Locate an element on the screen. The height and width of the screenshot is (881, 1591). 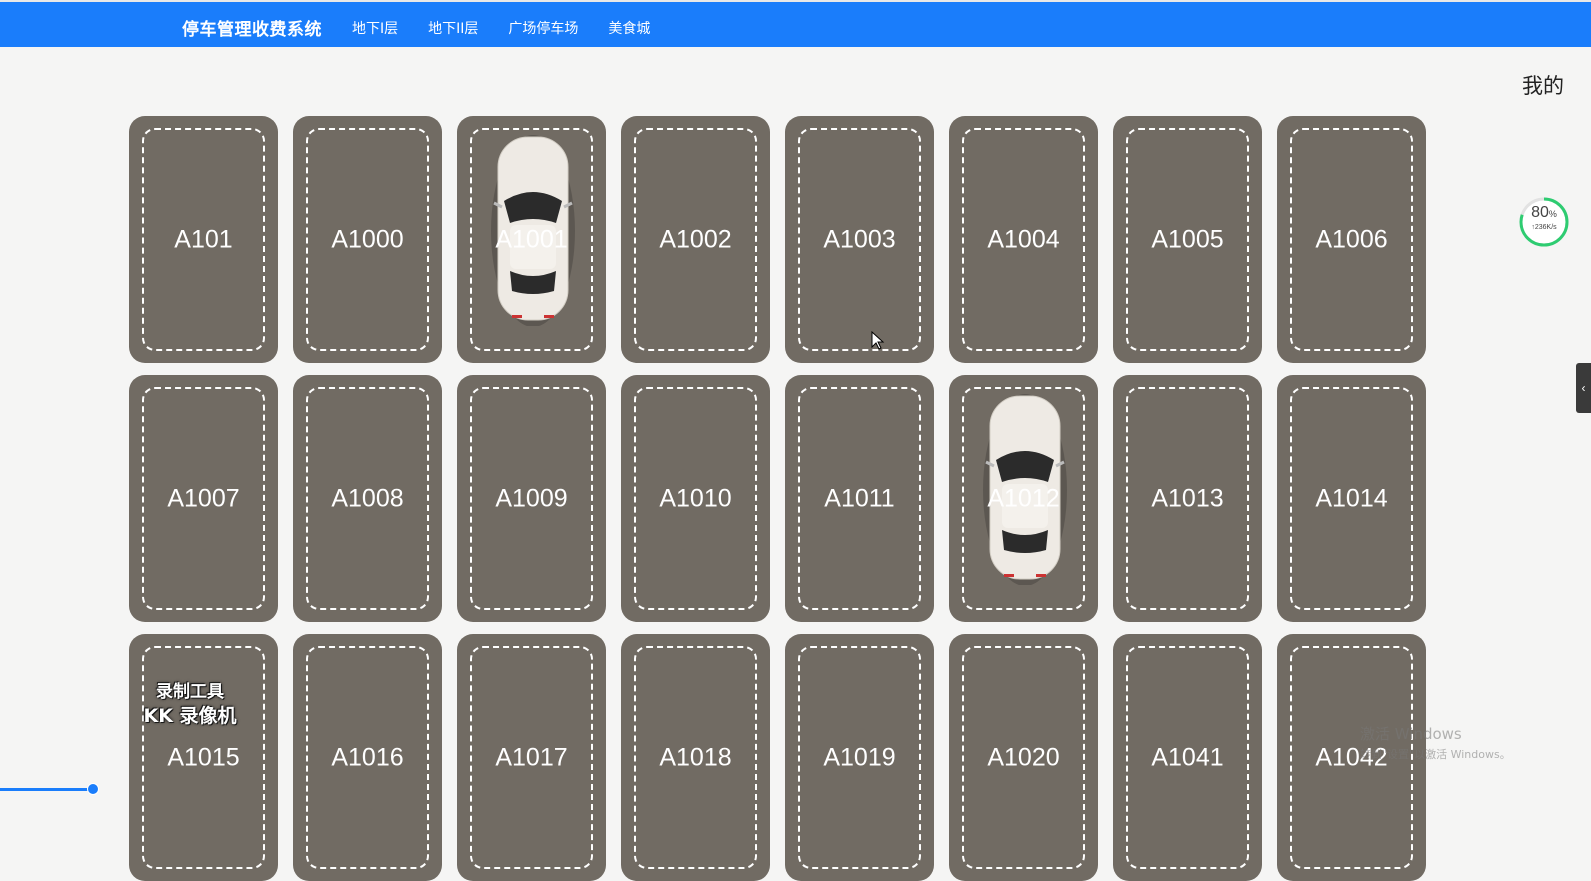
parking-spot: A1005 is located at coordinates (1187, 239).